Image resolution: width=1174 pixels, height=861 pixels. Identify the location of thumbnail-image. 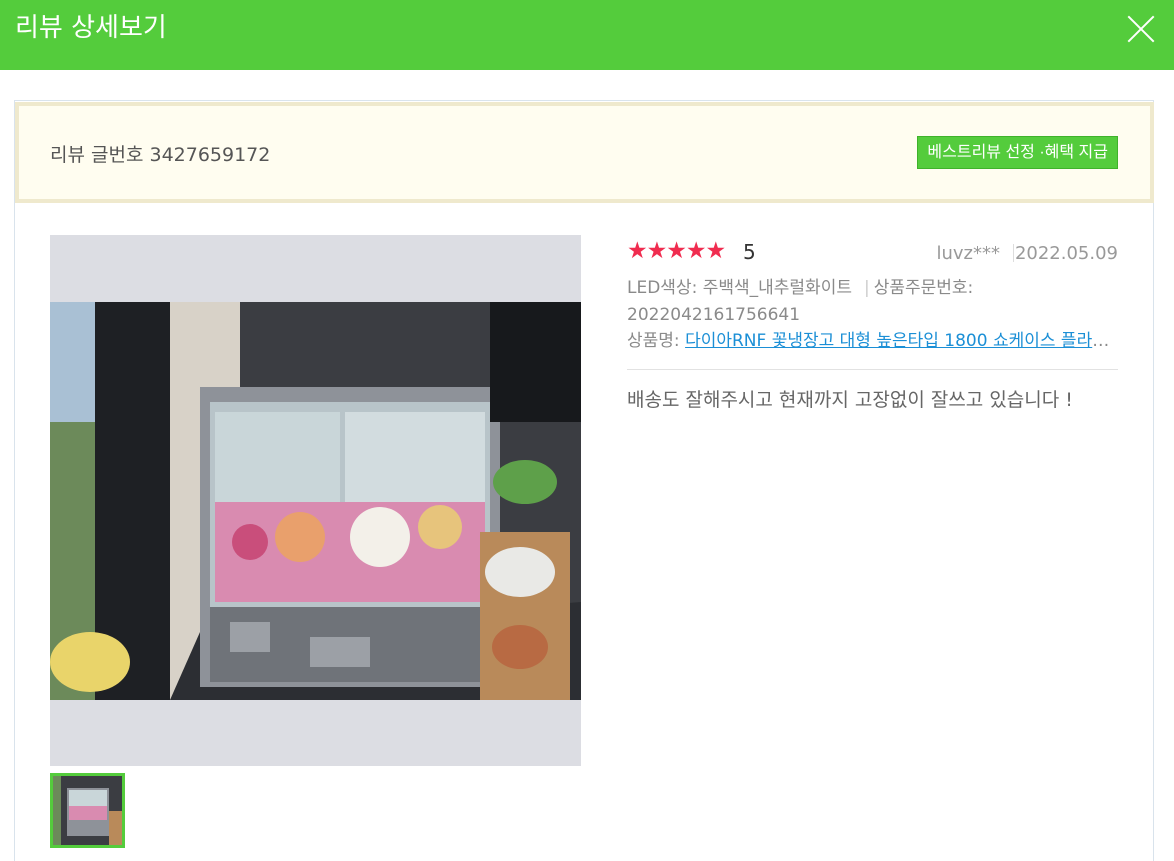
(87, 810).